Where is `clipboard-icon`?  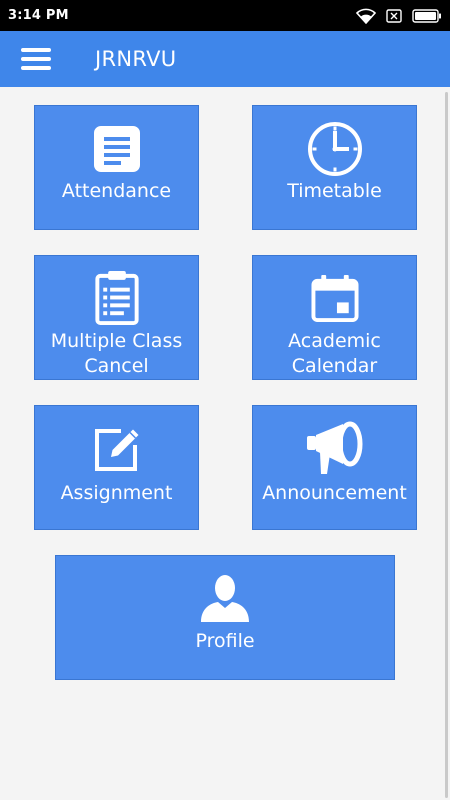
clipboard-icon is located at coordinates (116, 297).